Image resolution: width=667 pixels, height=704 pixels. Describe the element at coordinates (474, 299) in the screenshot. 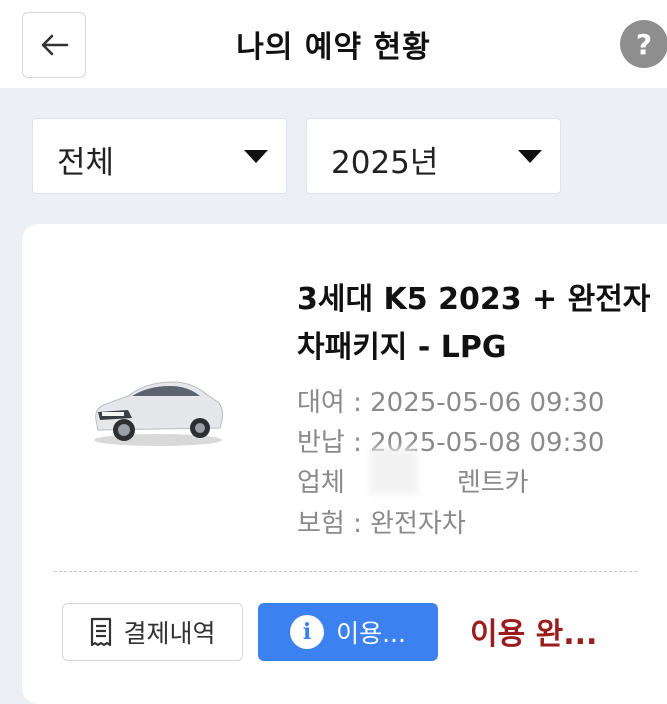

I see `car-title-line: 3세대 K5 2023 + 완전자` at that location.